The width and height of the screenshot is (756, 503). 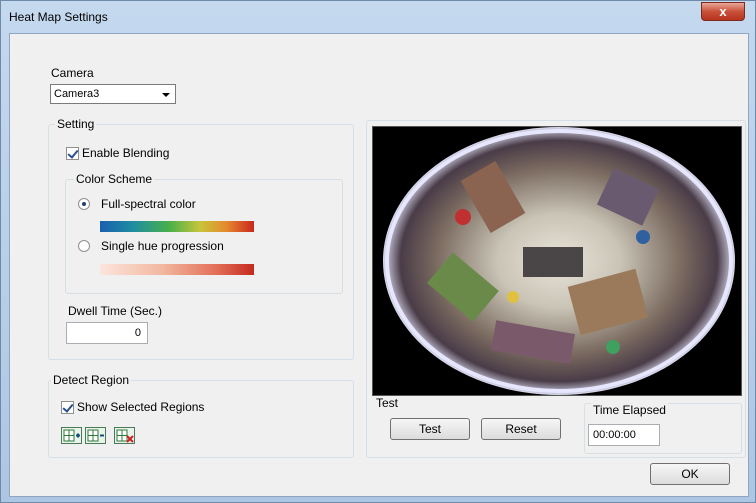 I want to click on title-bar: Heat Map Settings x, so click(x=378, y=17).